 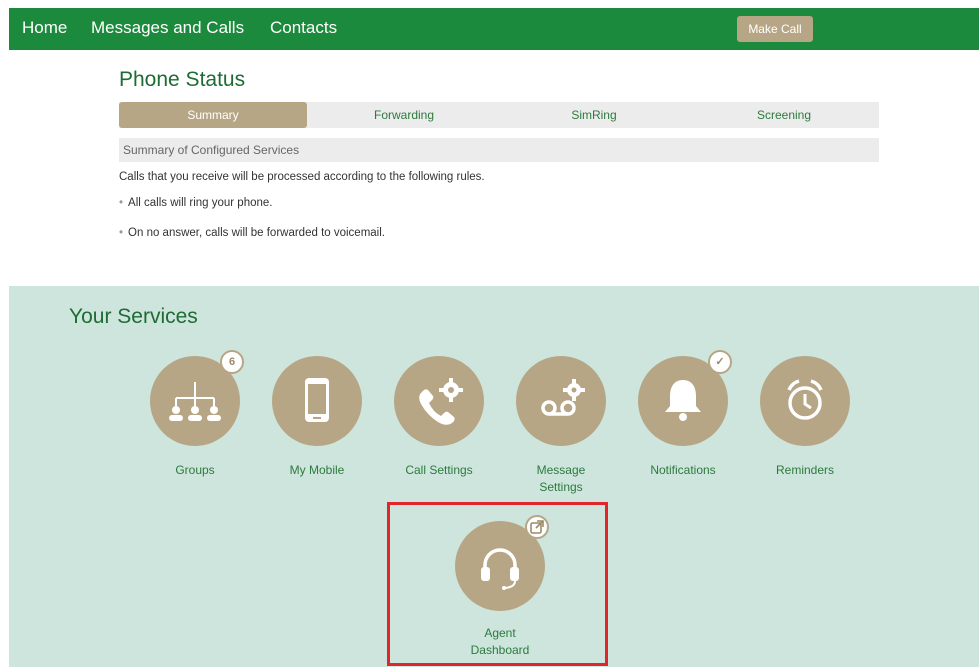 I want to click on voicemail-gear-icon, so click(x=563, y=397).